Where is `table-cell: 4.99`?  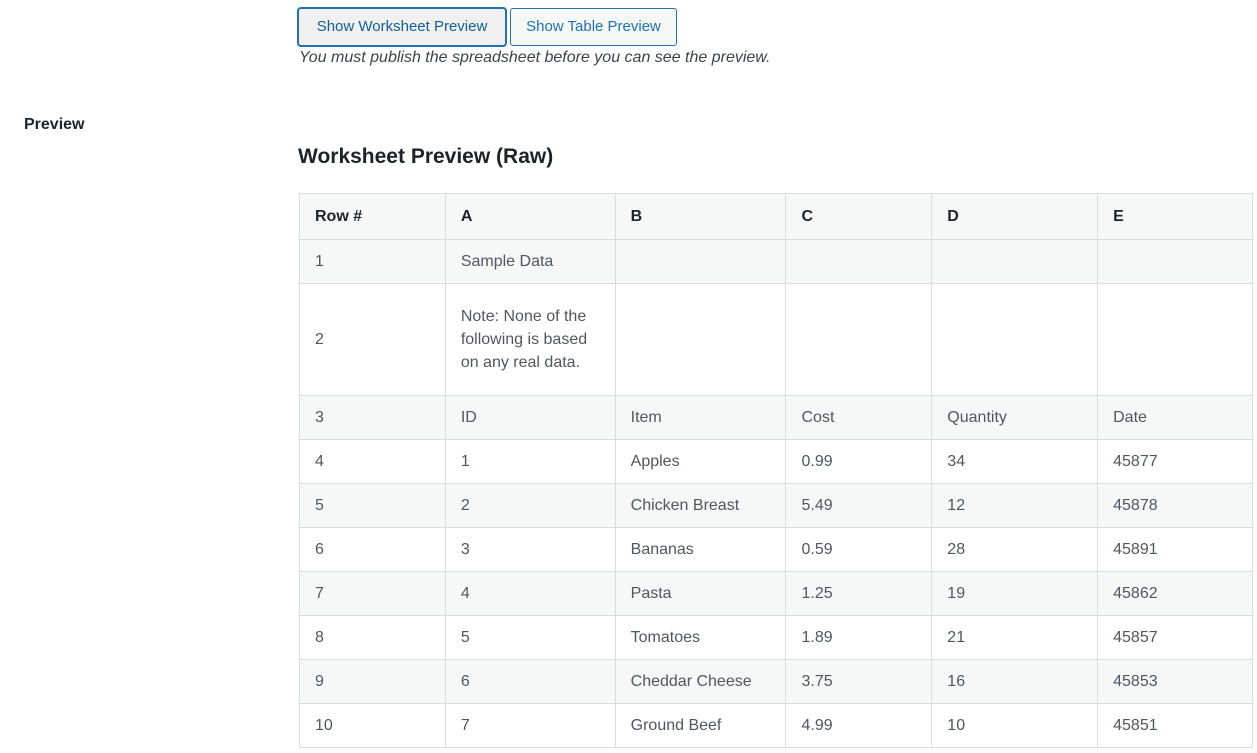 table-cell: 4.99 is located at coordinates (859, 725).